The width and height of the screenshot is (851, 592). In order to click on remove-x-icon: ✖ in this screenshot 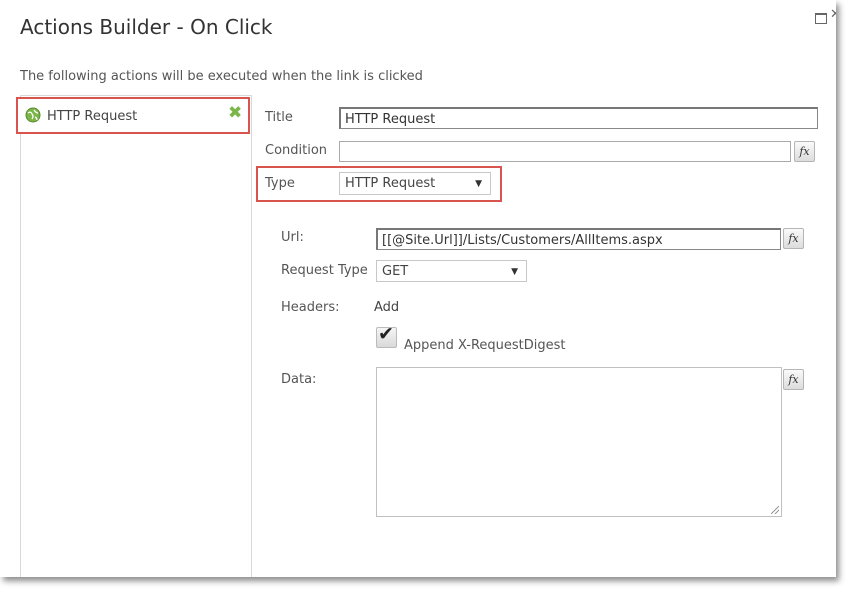, I will do `click(235, 113)`.